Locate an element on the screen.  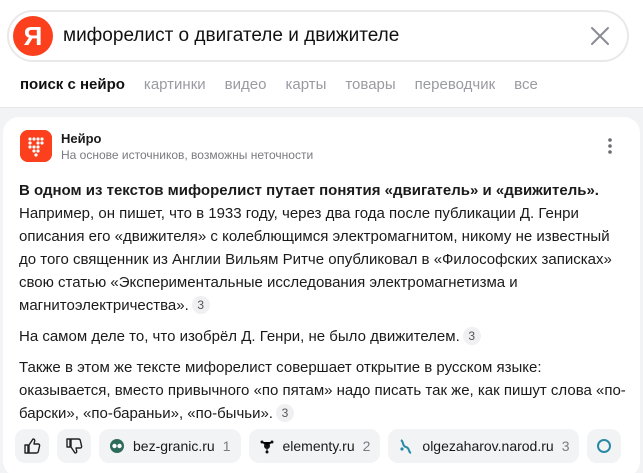
source-link: bez-granic.ru 1 is located at coordinates (170, 446).